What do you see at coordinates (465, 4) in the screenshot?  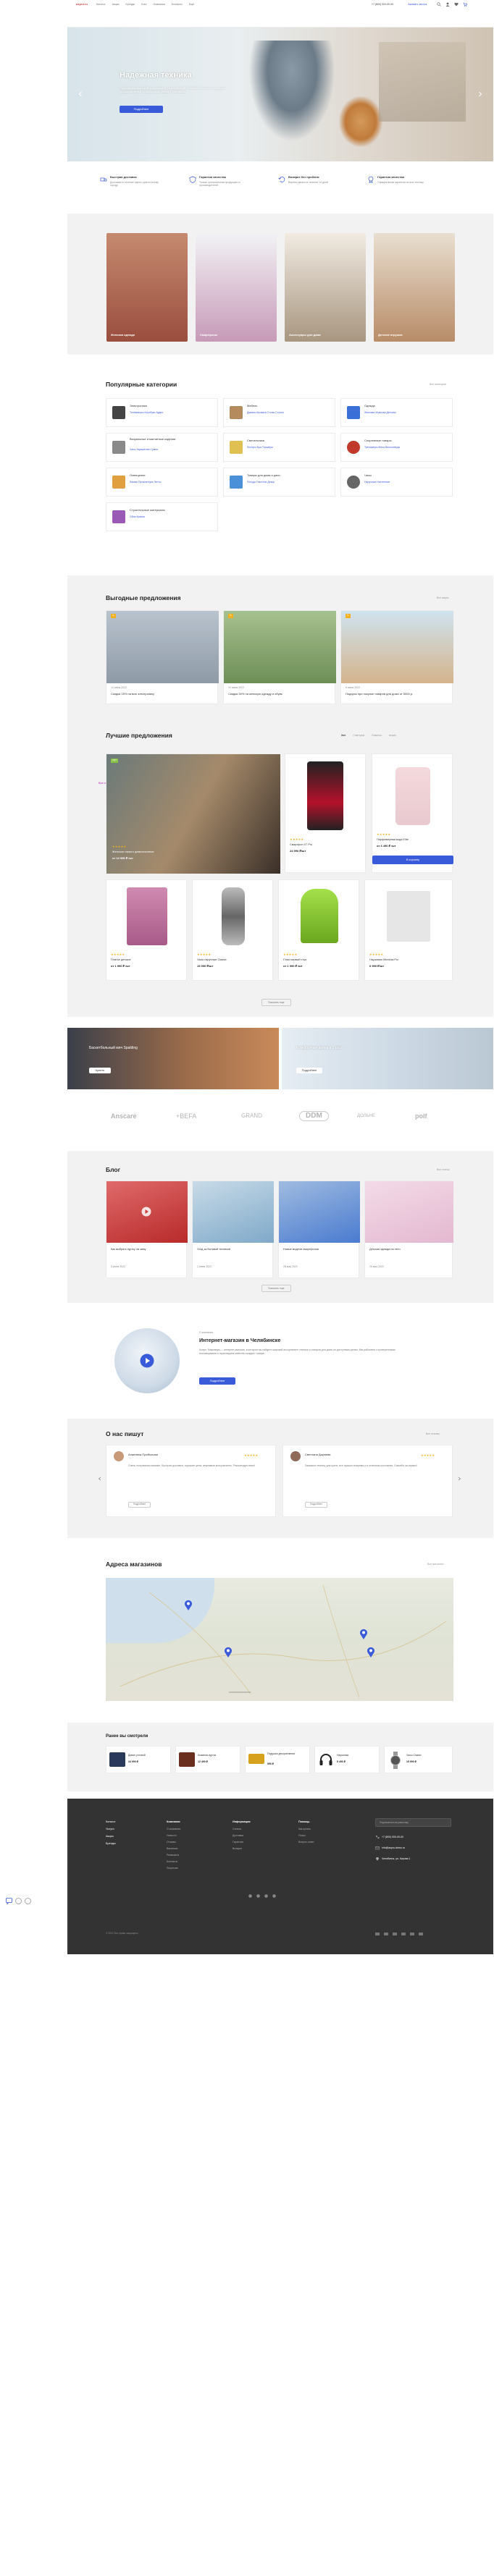 I see `cart-icon` at bounding box center [465, 4].